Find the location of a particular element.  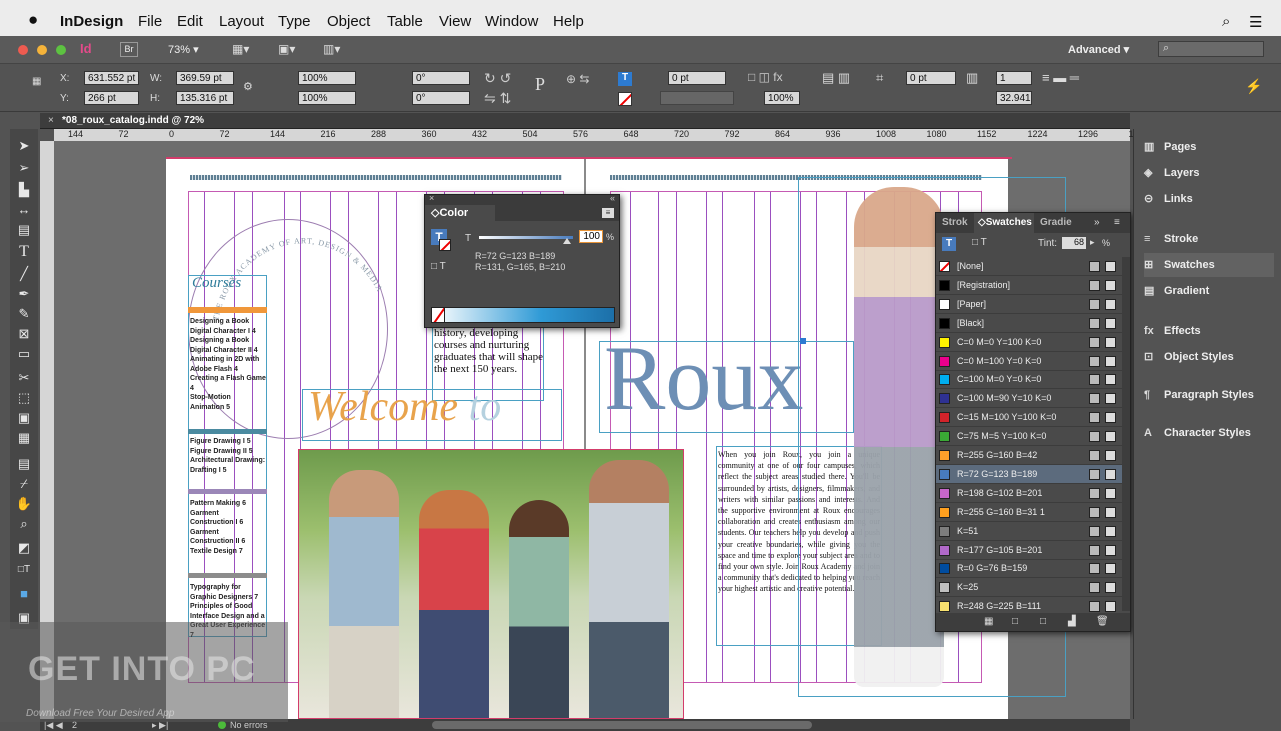

pencil-tool-icon: ✎ is located at coordinates (24, 314).